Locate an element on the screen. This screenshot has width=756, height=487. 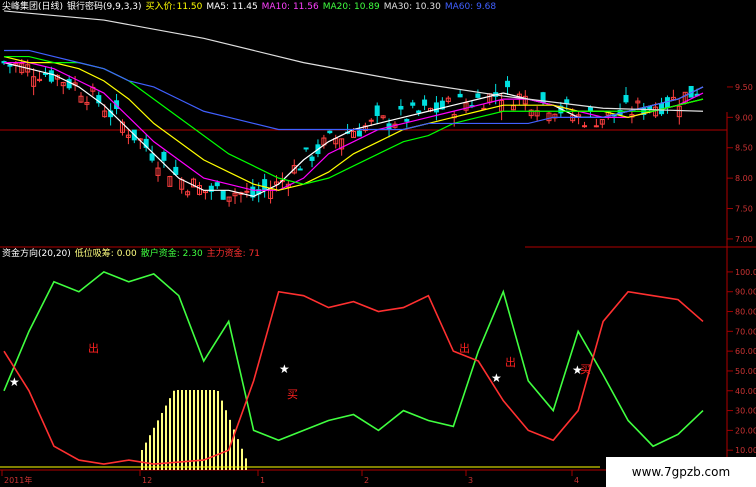
main-fund: 主力资金: 71 is located at coordinates (233, 254).